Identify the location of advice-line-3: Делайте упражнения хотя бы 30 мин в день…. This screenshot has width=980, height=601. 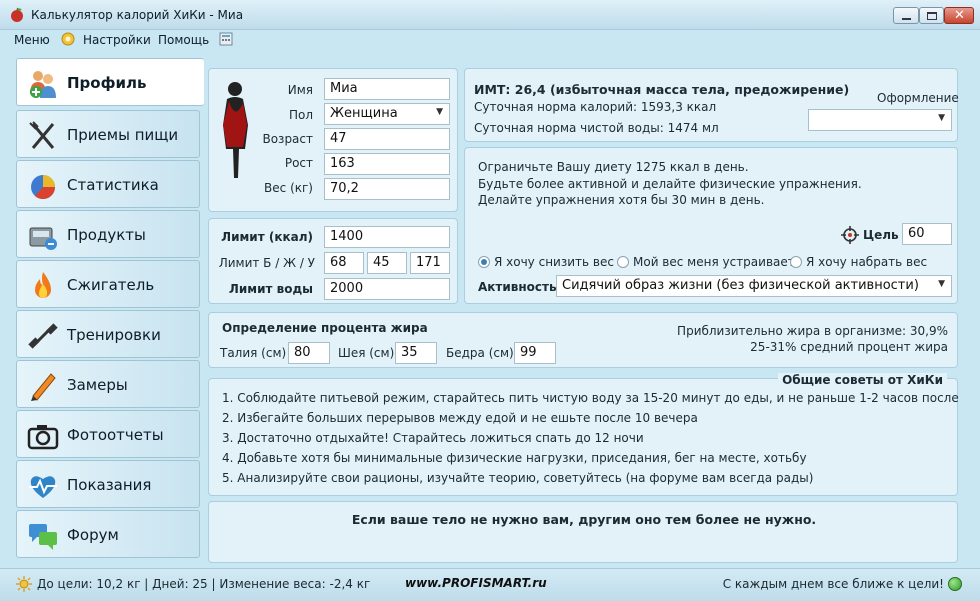
(621, 200).